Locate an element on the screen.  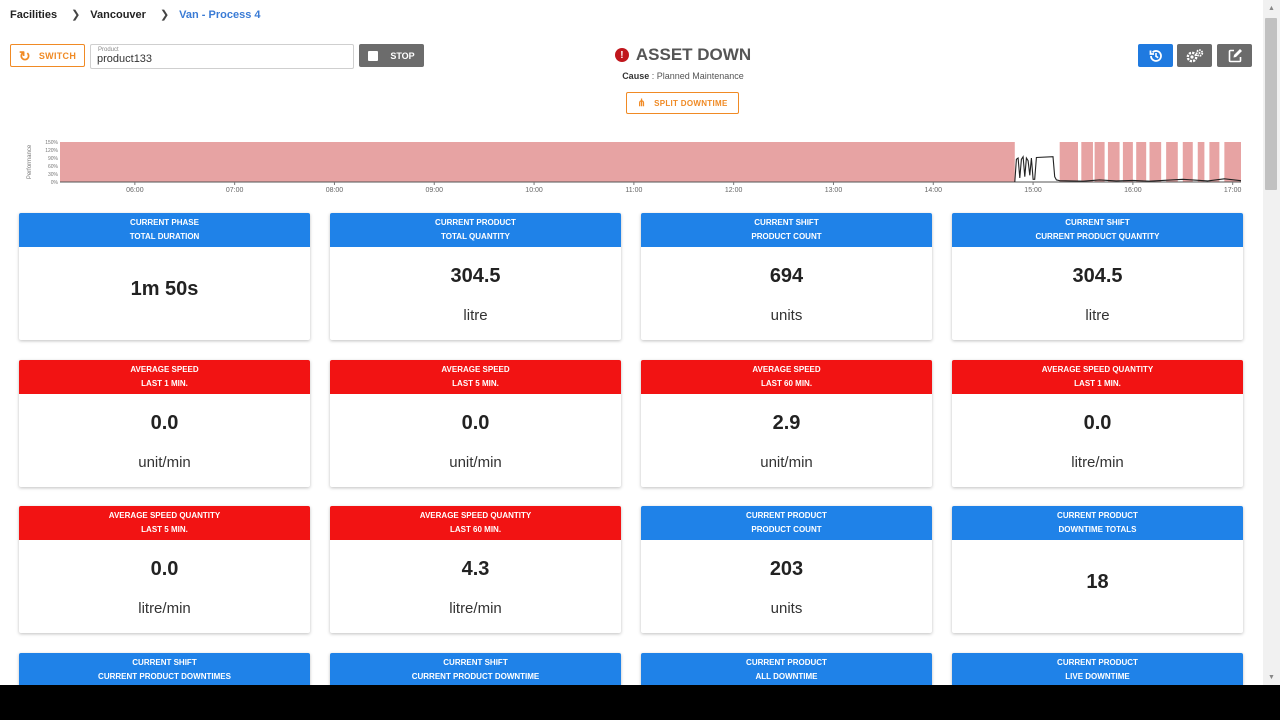
split-downtime-label: SPLIT DOWNTIME is located at coordinates (691, 103).